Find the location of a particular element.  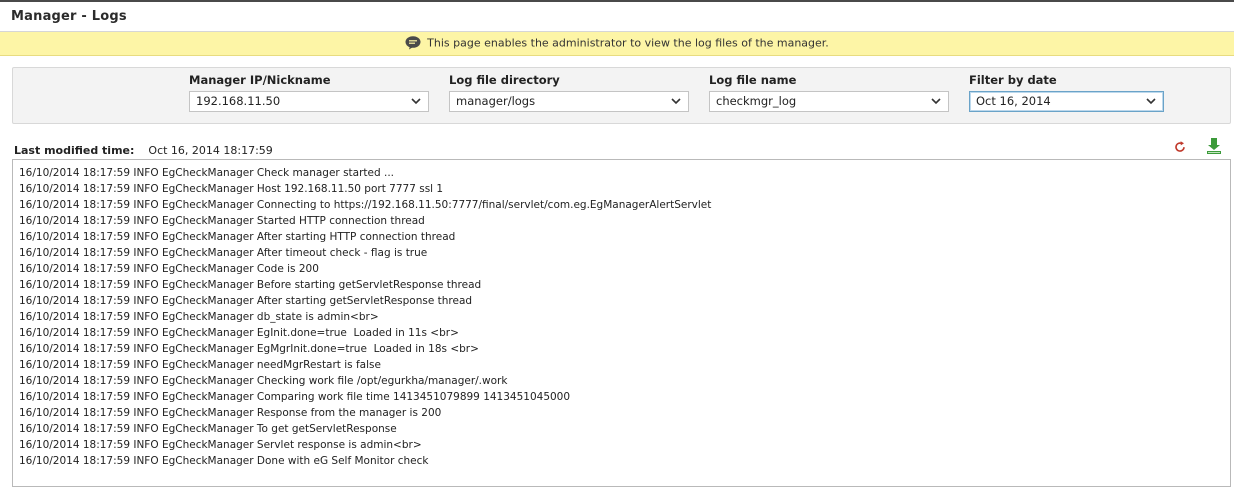

manager-filter: Manager IP/Nickname 192.168.11.50 is located at coordinates (309, 92).